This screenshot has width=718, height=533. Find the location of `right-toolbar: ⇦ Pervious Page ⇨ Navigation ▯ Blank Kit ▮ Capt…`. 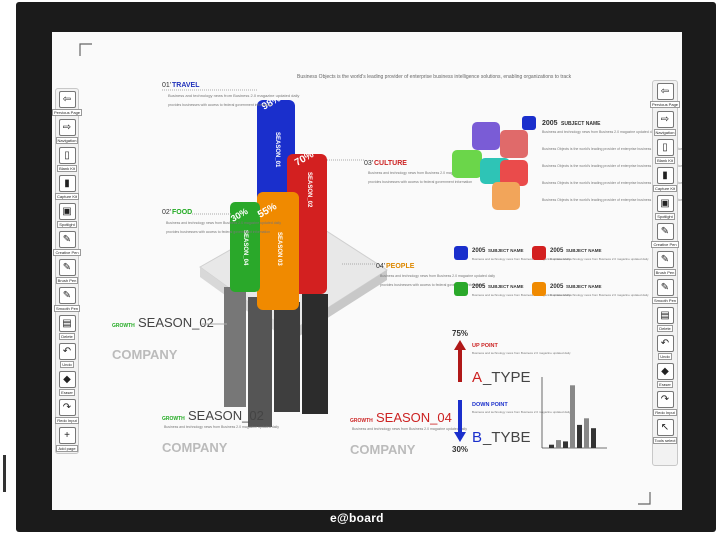

right-toolbar: ⇦ Pervious Page ⇨ Navigation ▯ Blank Kit ▮ Capt… is located at coordinates (665, 273).